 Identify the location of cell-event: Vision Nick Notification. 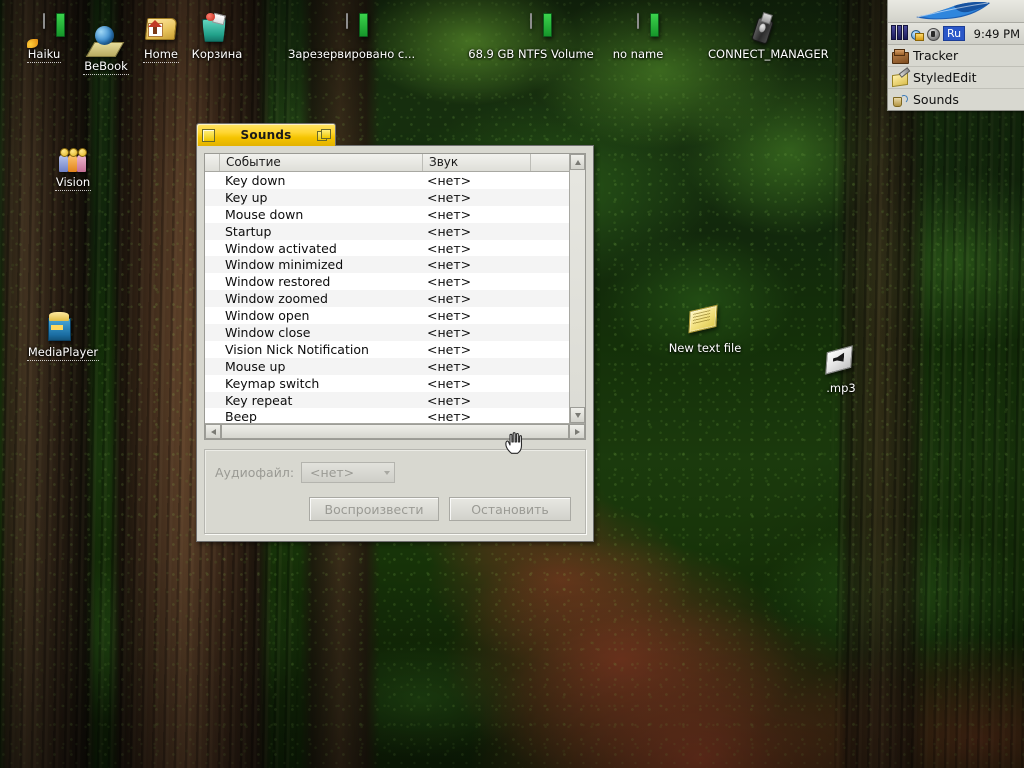
(297, 349).